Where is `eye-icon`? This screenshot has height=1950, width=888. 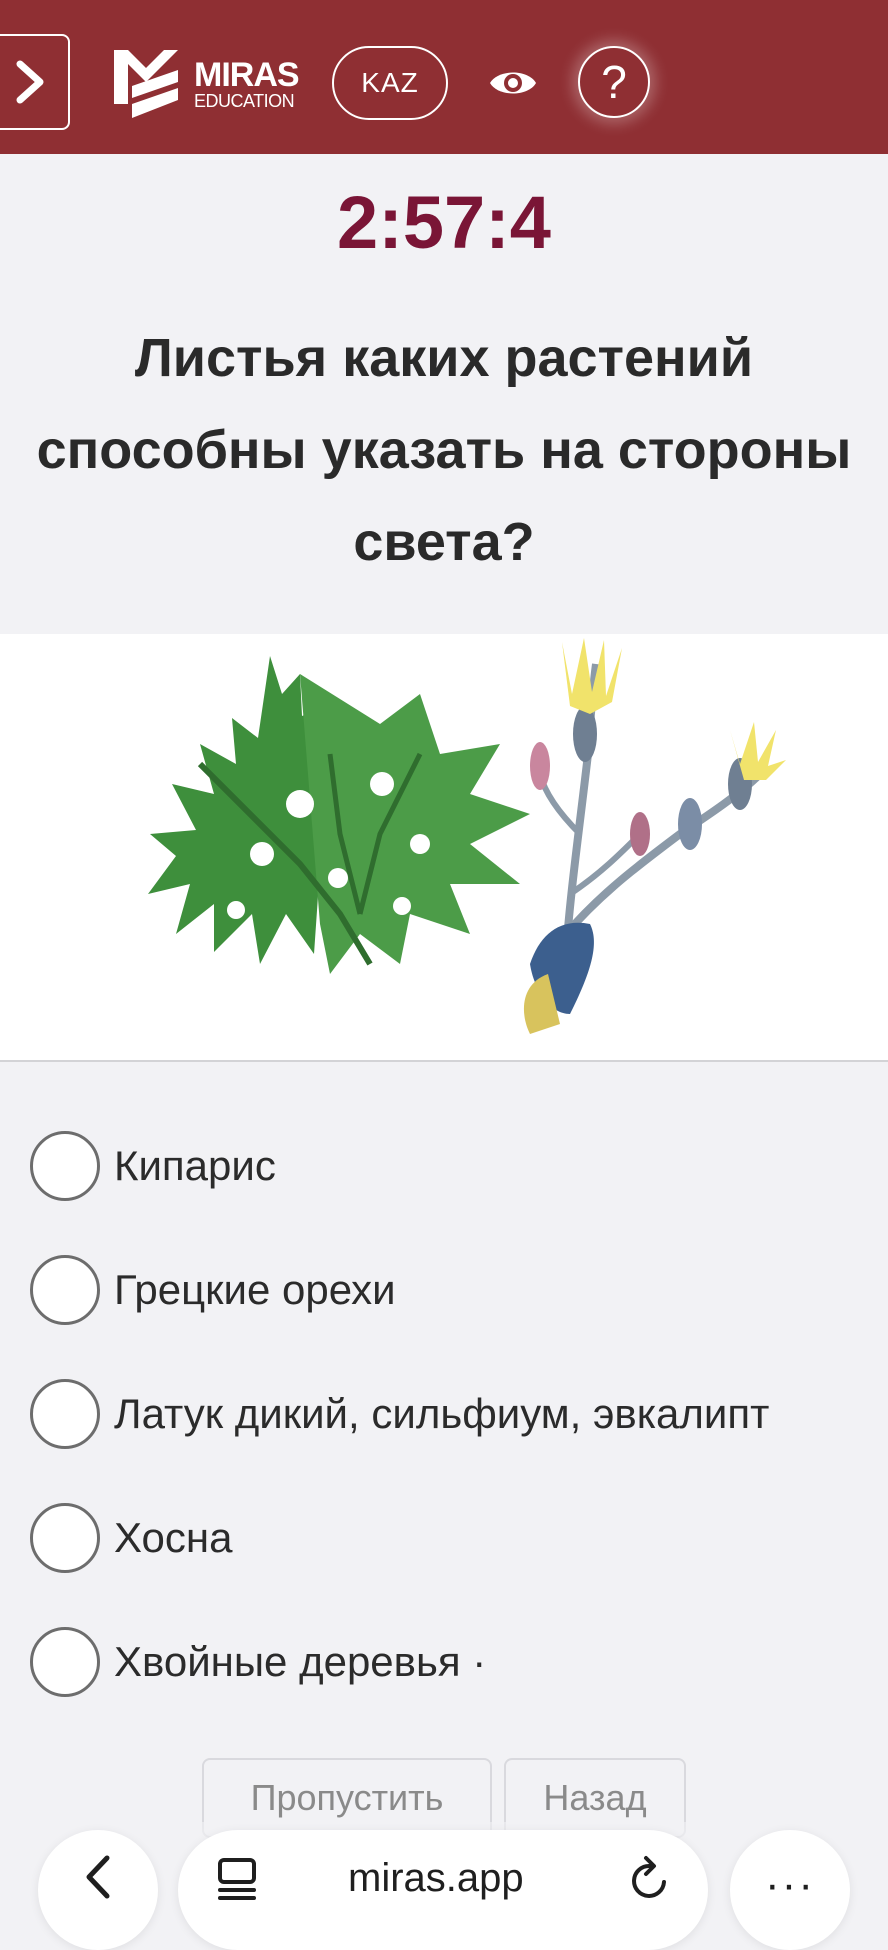
eye-icon is located at coordinates (513, 83).